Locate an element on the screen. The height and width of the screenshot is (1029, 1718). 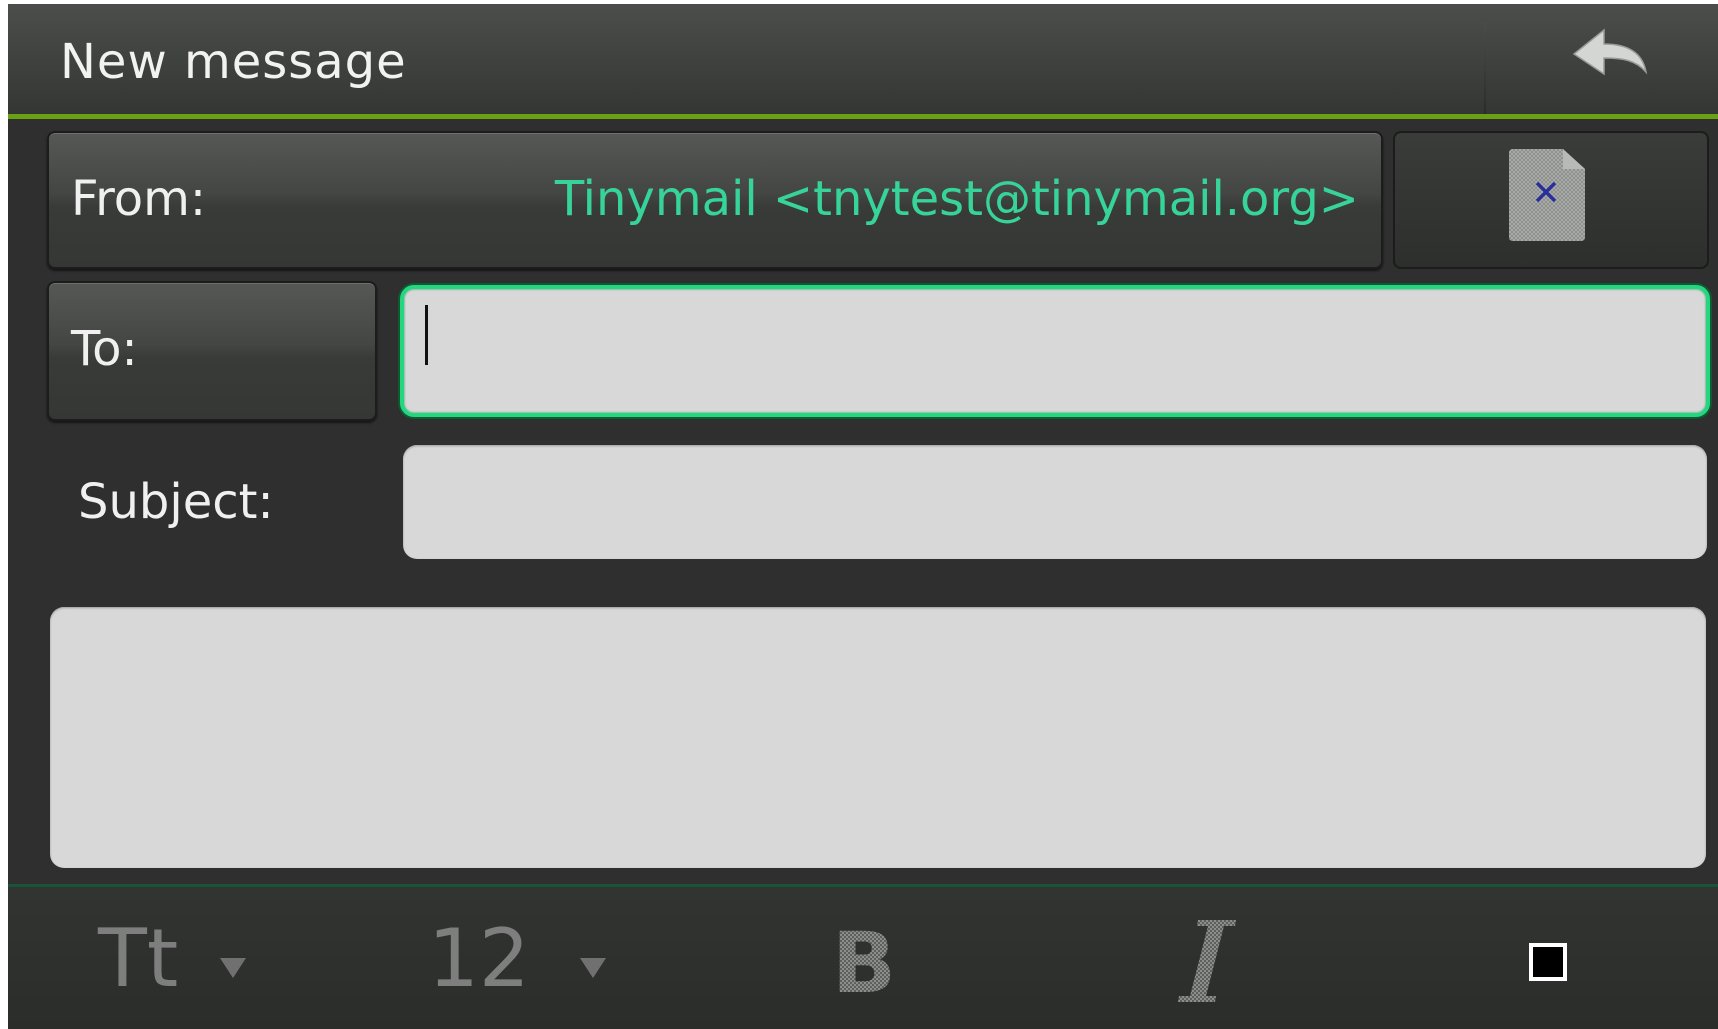
from-selector-button: From: Tinymail <tnytest@tinymail.org> is located at coordinates (715, 200).